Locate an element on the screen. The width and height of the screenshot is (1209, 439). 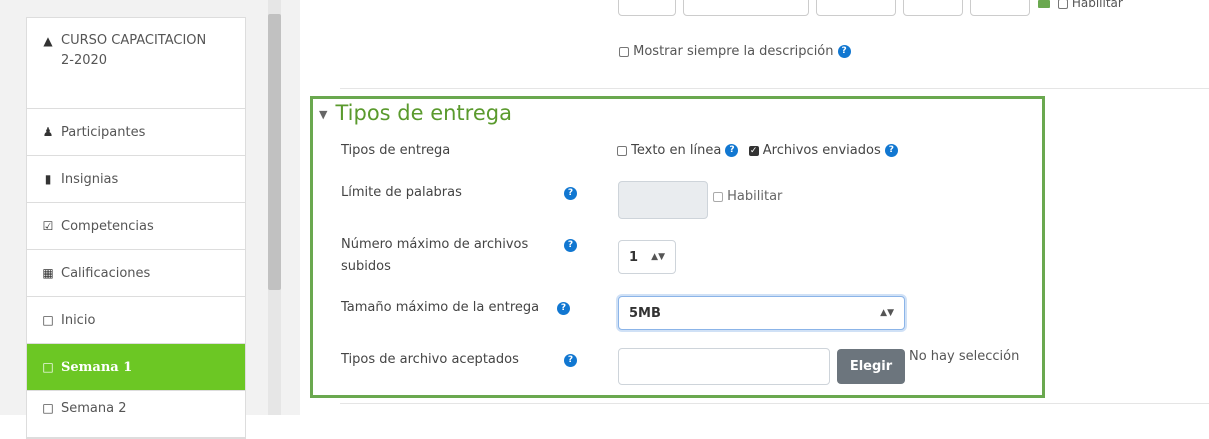
online-text-label: Texto en línea is located at coordinates (676, 150).